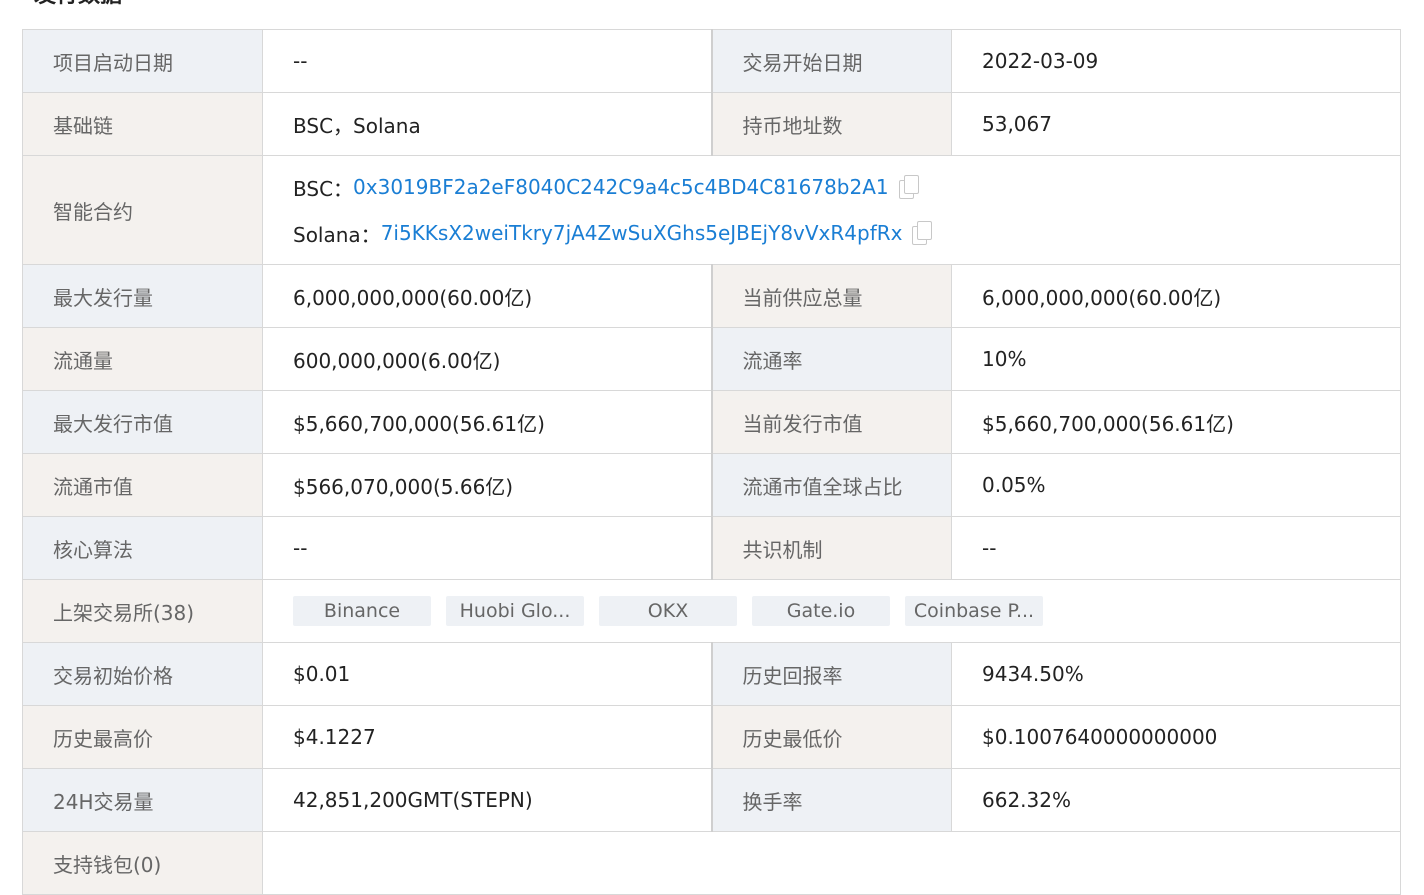 The height and width of the screenshot is (895, 1424). I want to click on table-row: 流通市值 $566,070,000(5.66亿) 流通市值全球占比 0.05%, so click(711, 485).